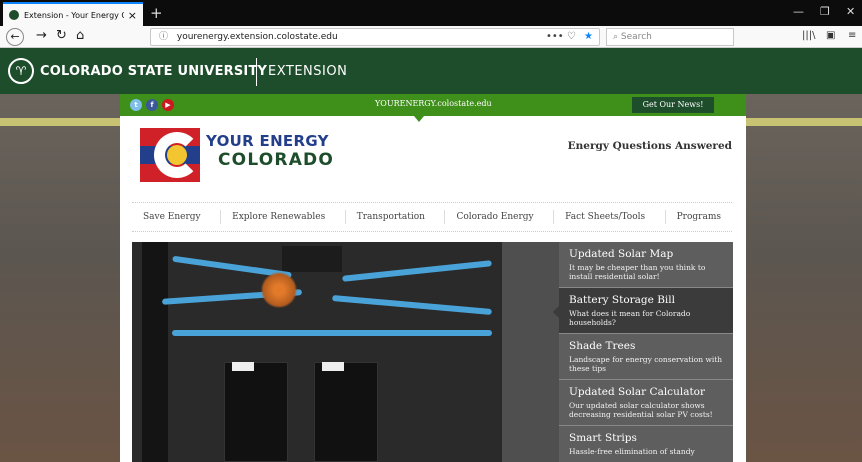 The width and height of the screenshot is (862, 462). I want to click on csu-ram-logo-icon: ♈, so click(21, 71).